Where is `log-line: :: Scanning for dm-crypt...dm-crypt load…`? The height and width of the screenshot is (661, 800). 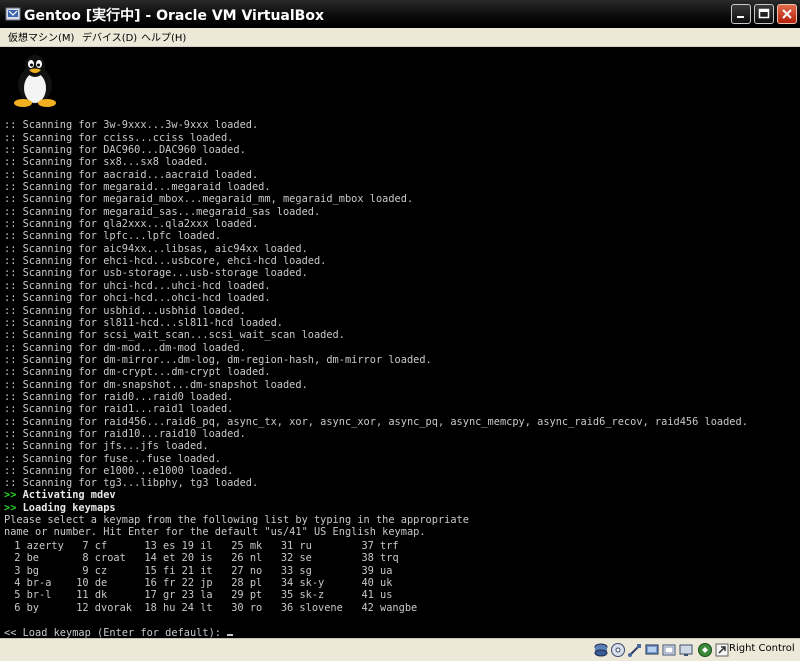
log-line: :: Scanning for dm-crypt...dm-crypt load… is located at coordinates (137, 372).